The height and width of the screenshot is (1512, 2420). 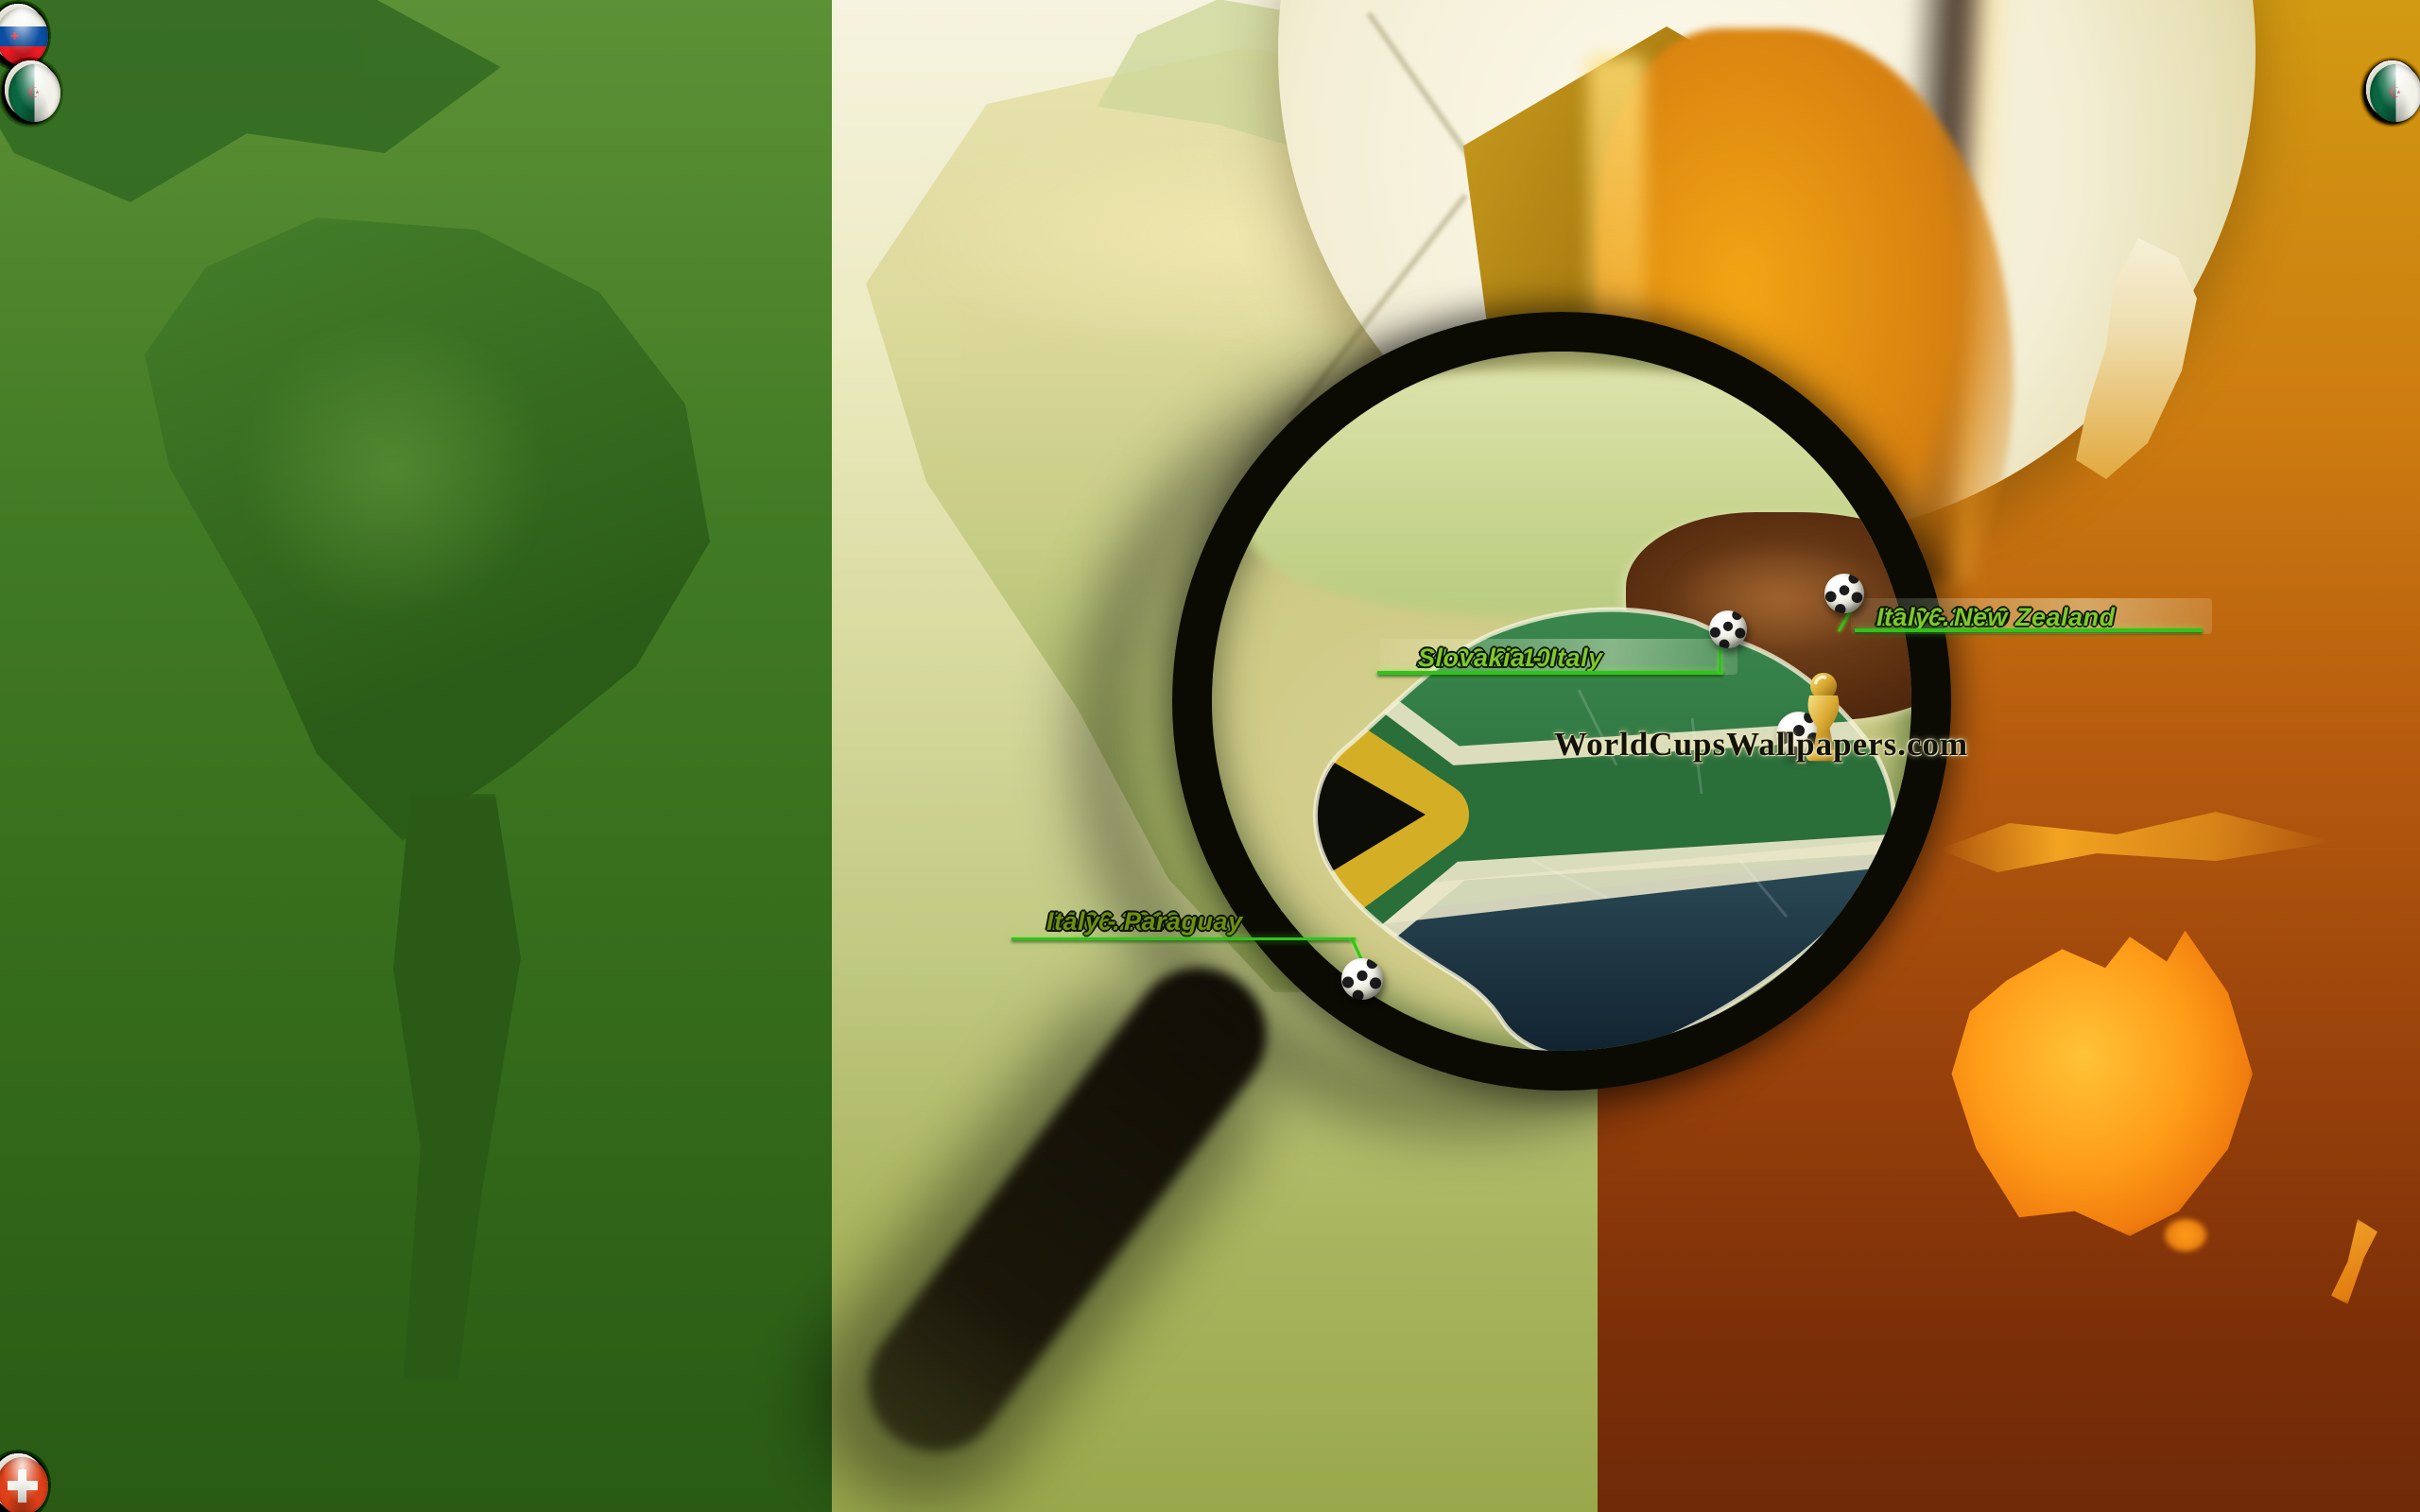 What do you see at coordinates (392, 468) in the screenshot?
I see `south-america-highlight` at bounding box center [392, 468].